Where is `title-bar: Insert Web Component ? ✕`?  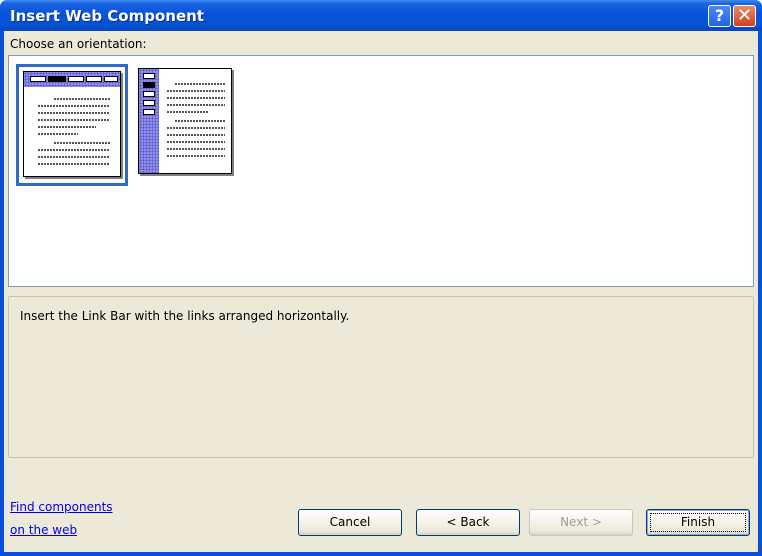
title-bar: Insert Web Component ? ✕ is located at coordinates (381, 15).